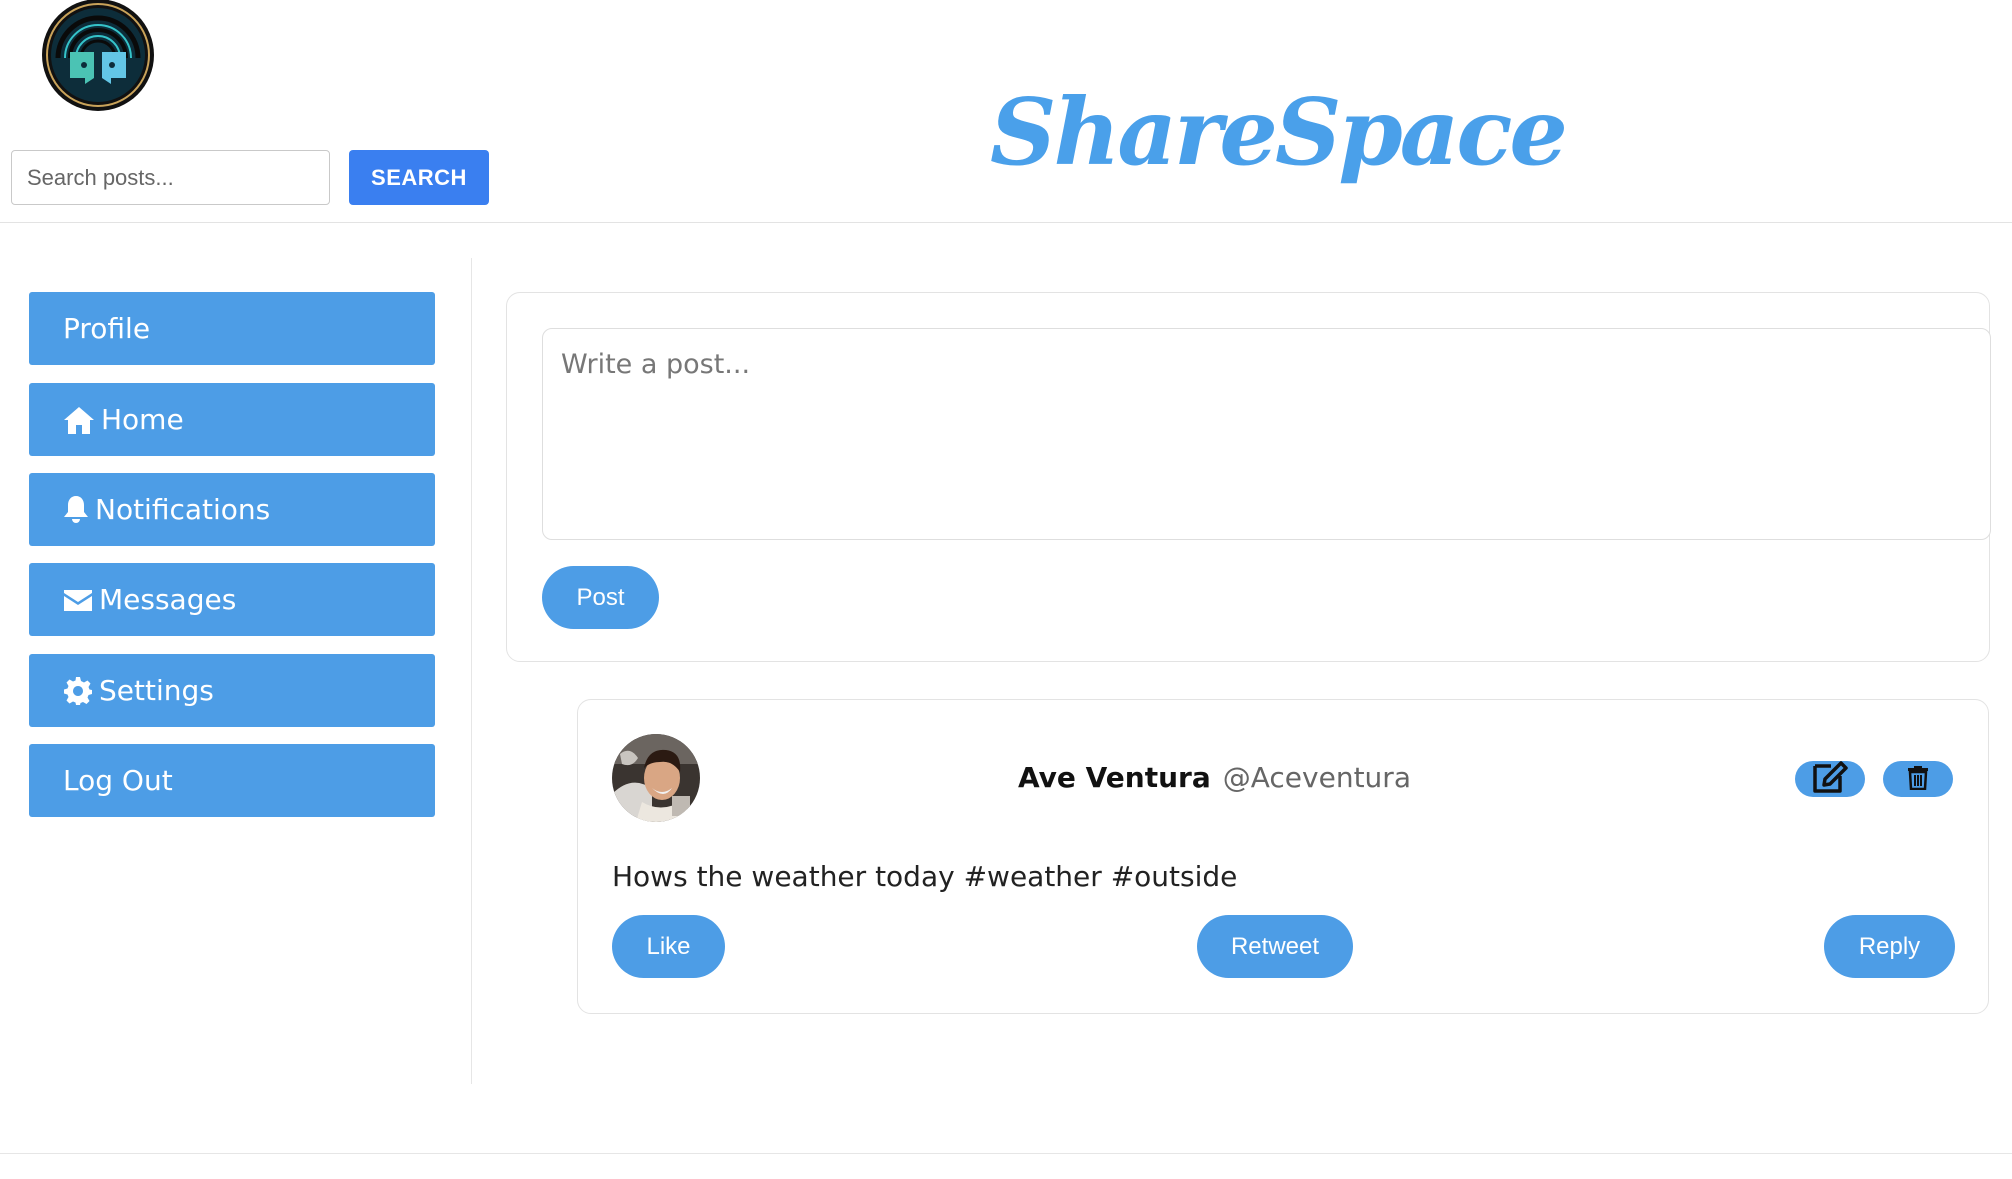  I want to click on gear-icon, so click(78, 691).